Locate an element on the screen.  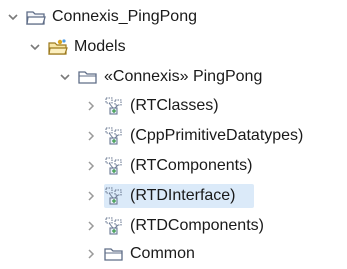
tree-node-child: (CppPrimitiveDatatypes) is located at coordinates (173, 136).